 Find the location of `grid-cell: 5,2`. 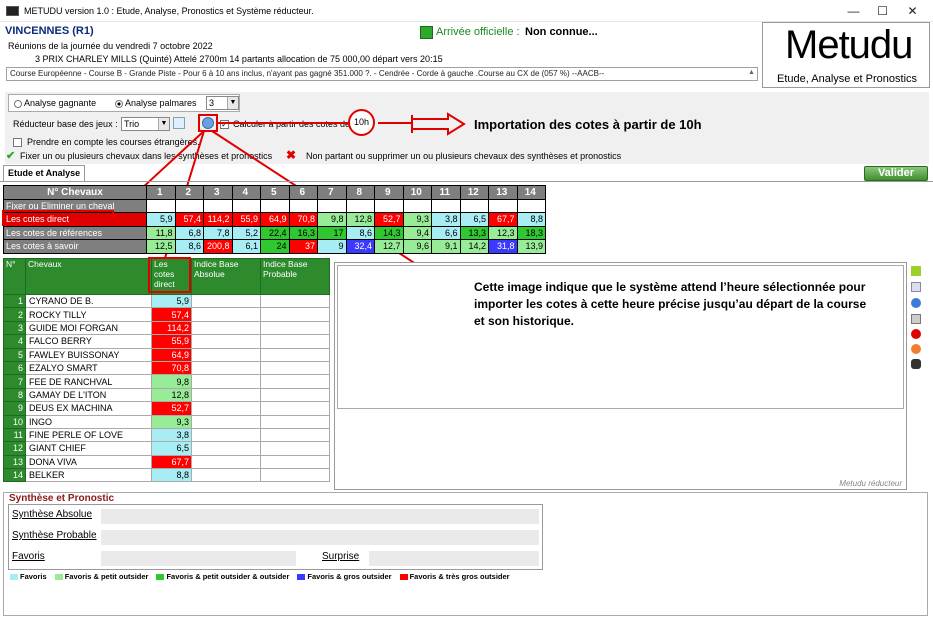

grid-cell: 5,2 is located at coordinates (246, 232).